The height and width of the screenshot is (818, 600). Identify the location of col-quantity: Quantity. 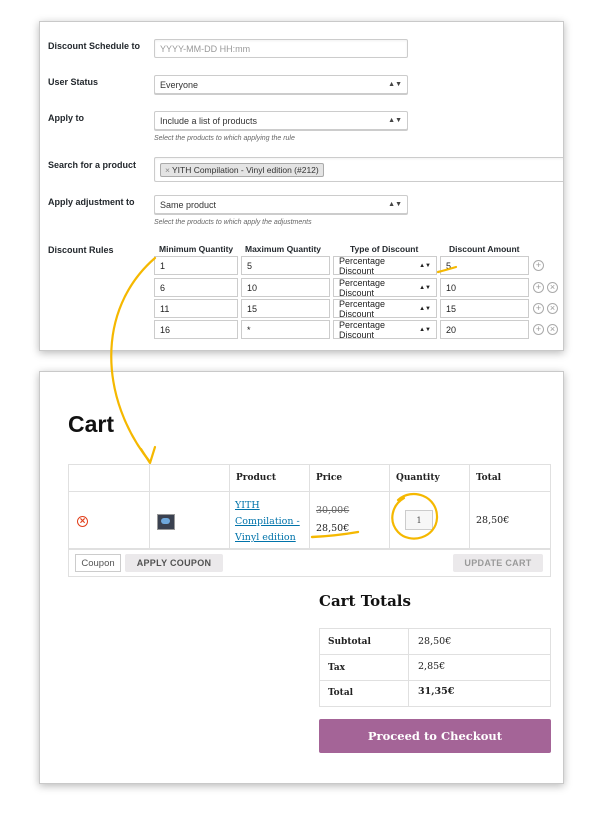
(418, 478).